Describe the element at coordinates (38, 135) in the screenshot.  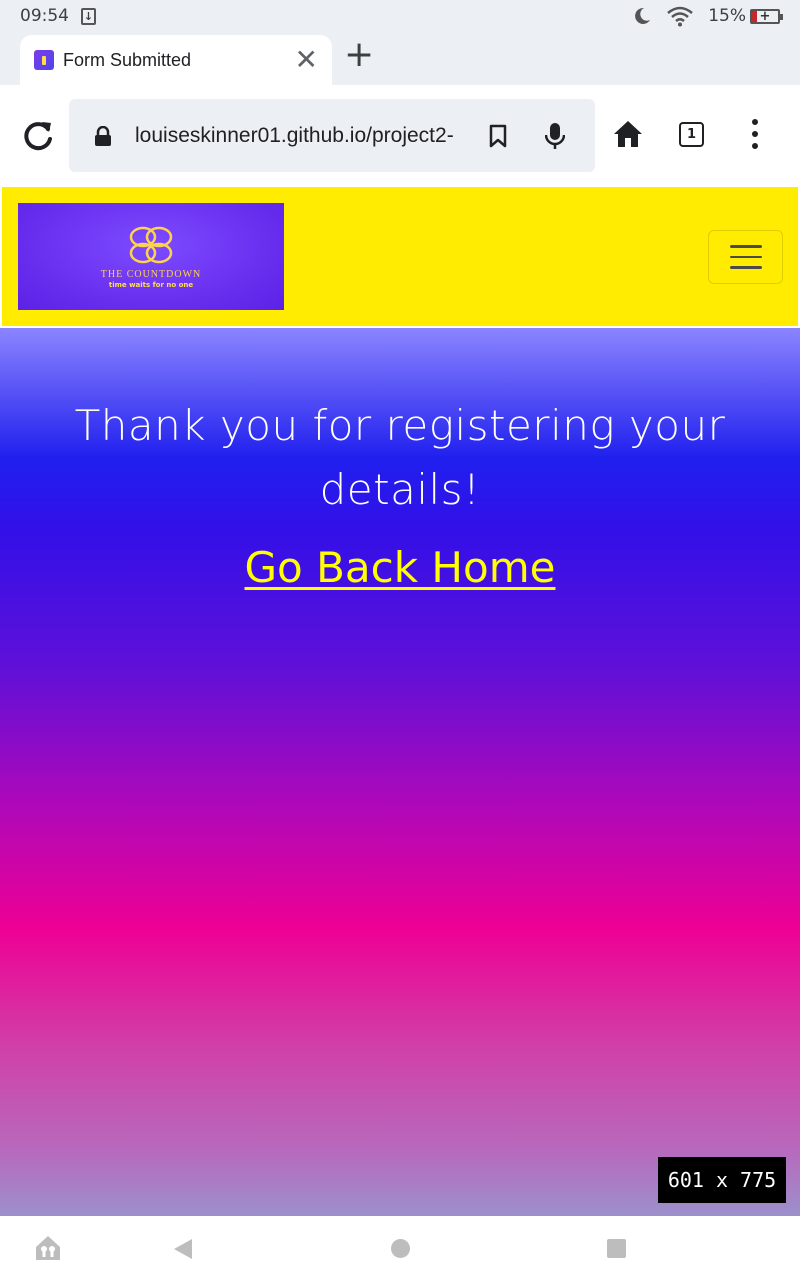
I see `reload-icon` at that location.